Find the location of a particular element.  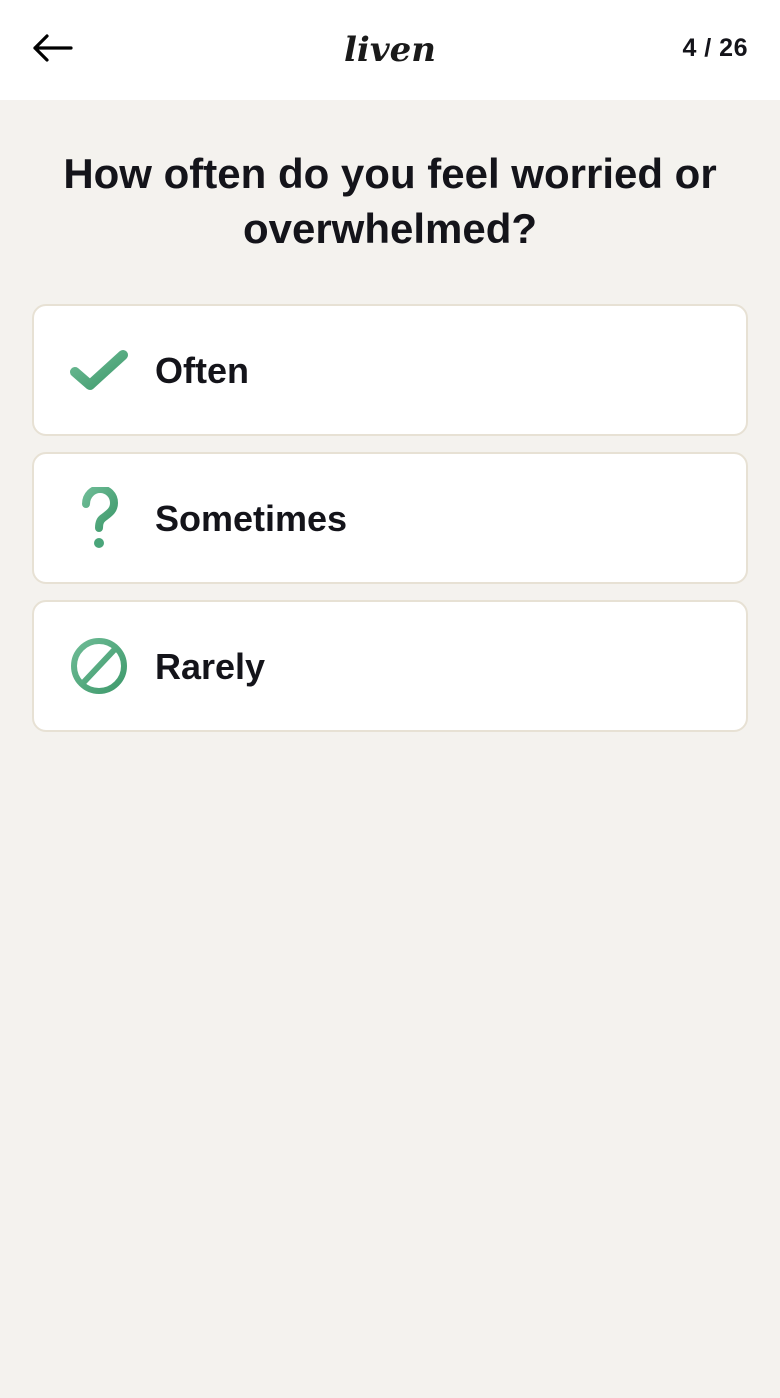

question-mark-icon is located at coordinates (100, 517).